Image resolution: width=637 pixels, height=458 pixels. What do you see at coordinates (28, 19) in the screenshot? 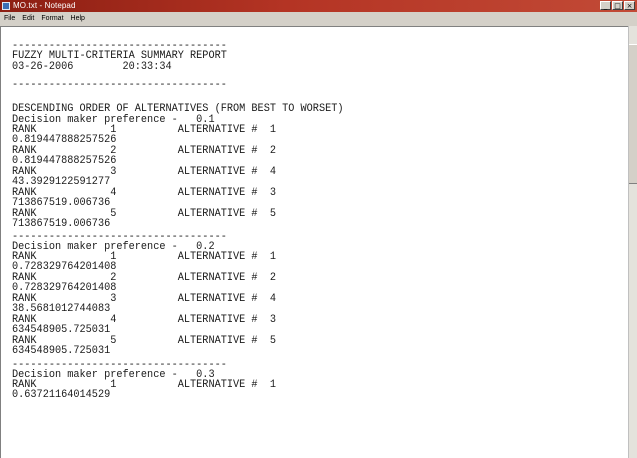
I see `menu-edit: Edit` at bounding box center [28, 19].